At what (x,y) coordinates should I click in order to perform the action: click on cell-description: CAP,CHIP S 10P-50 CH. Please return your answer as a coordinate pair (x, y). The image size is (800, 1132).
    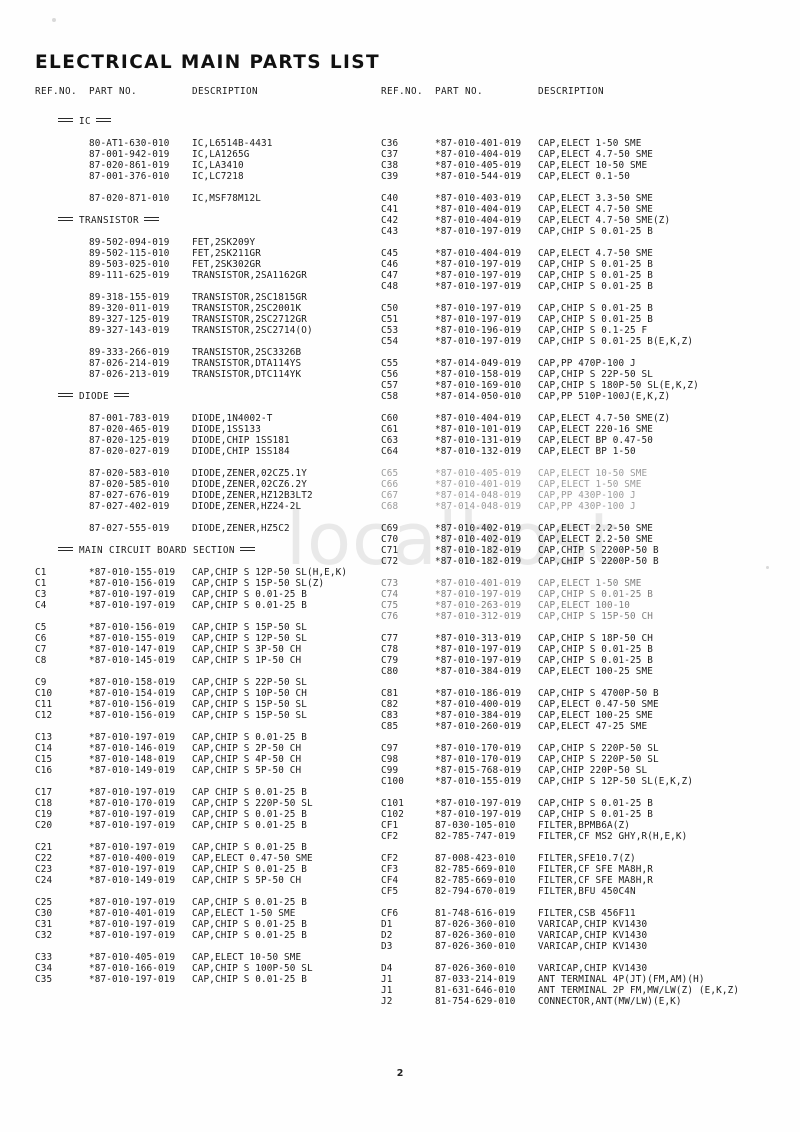
    Looking at the image, I should click on (249, 693).